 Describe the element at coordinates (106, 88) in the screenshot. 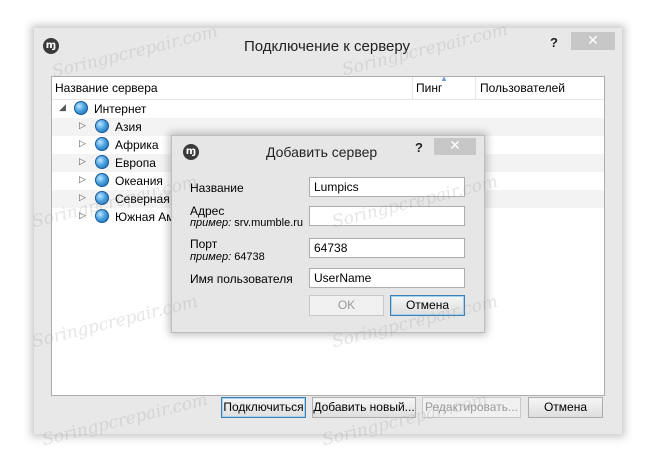

I see `column-header-server-name: Название сервера` at that location.